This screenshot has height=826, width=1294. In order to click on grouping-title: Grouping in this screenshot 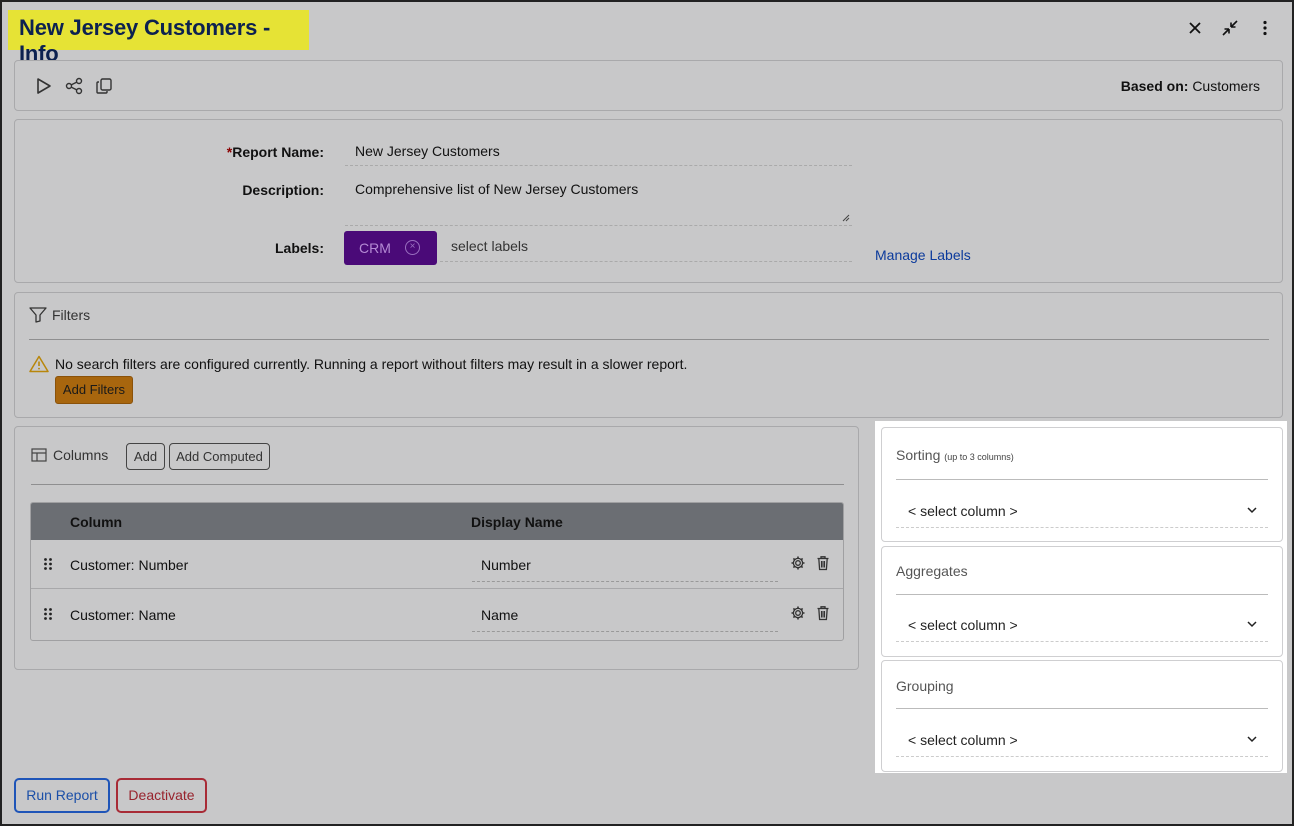, I will do `click(925, 686)`.